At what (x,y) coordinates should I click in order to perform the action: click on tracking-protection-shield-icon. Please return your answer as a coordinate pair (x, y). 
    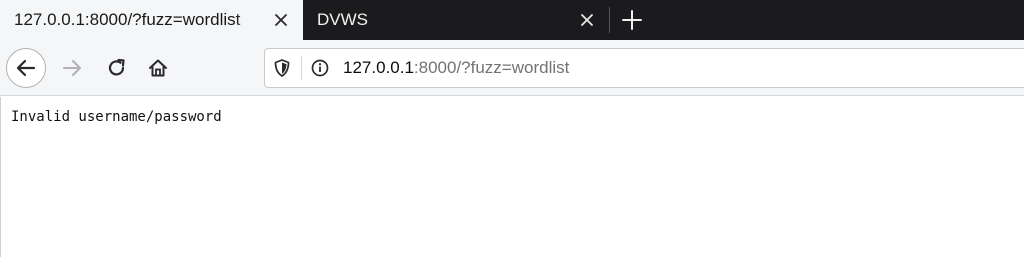
    Looking at the image, I should click on (282, 68).